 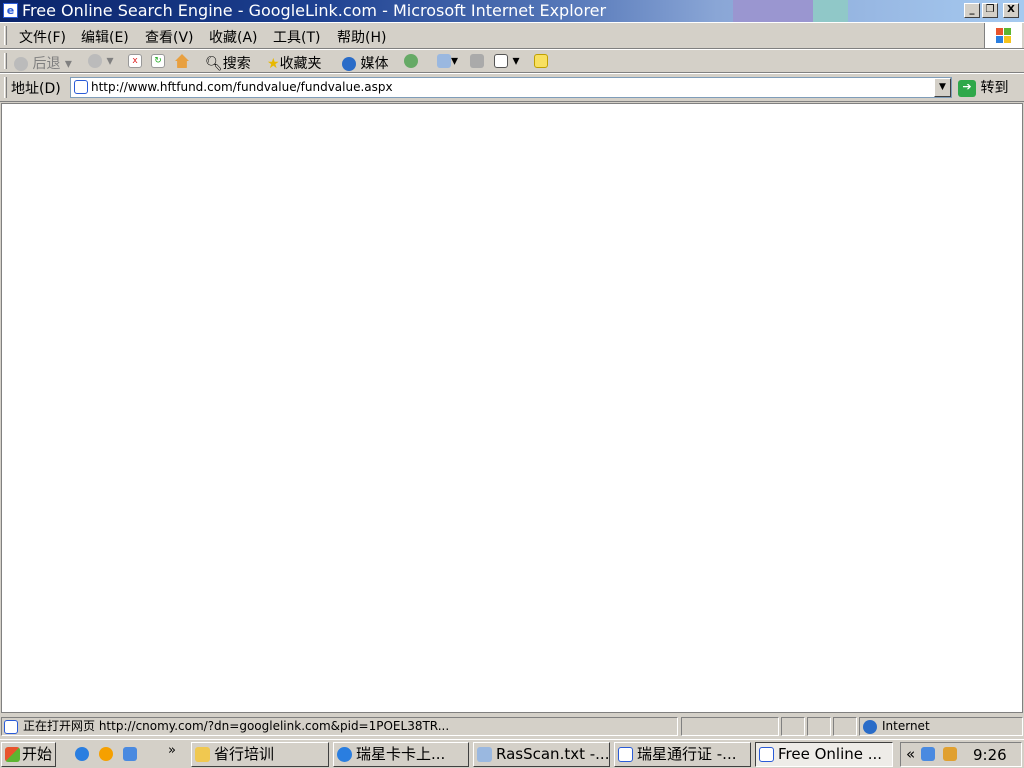 I want to click on media-player-icon, so click(x=106, y=754).